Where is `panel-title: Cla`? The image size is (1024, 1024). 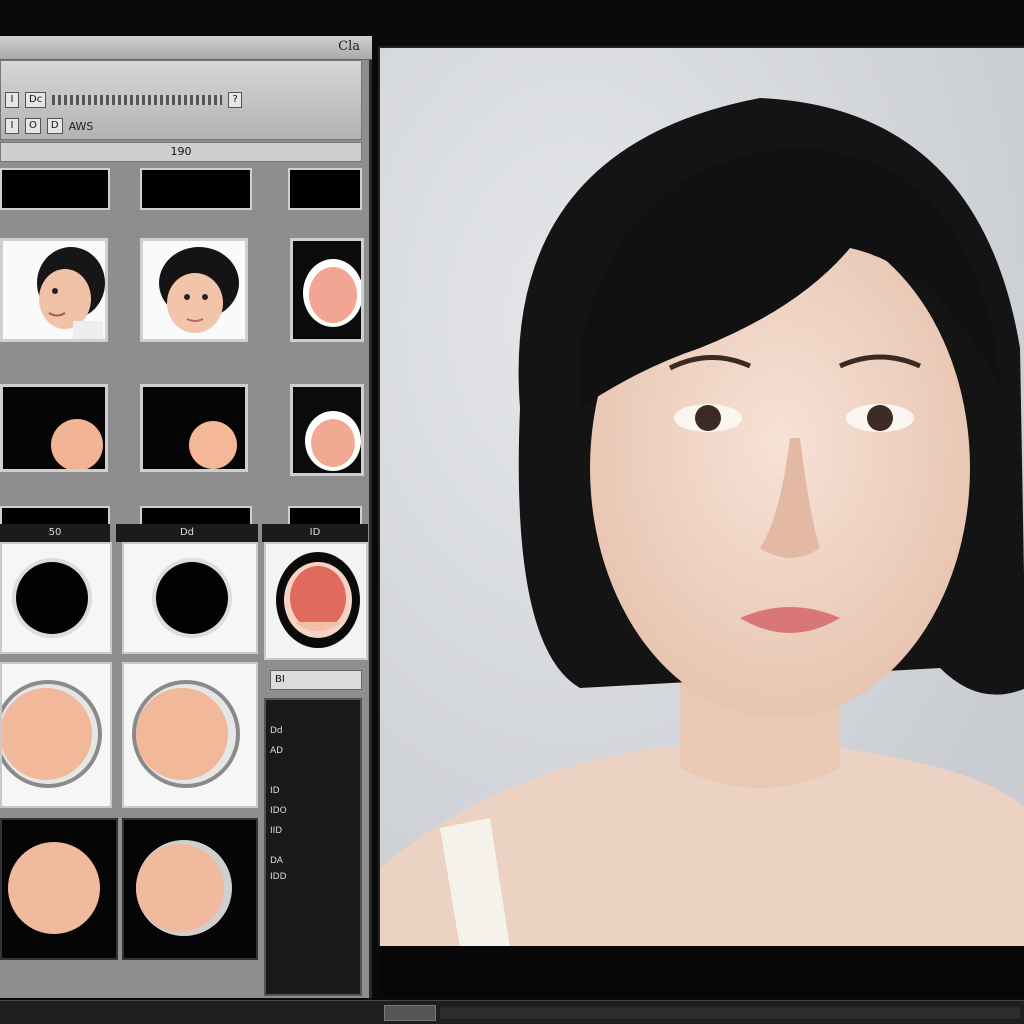 panel-title: Cla is located at coordinates (349, 46).